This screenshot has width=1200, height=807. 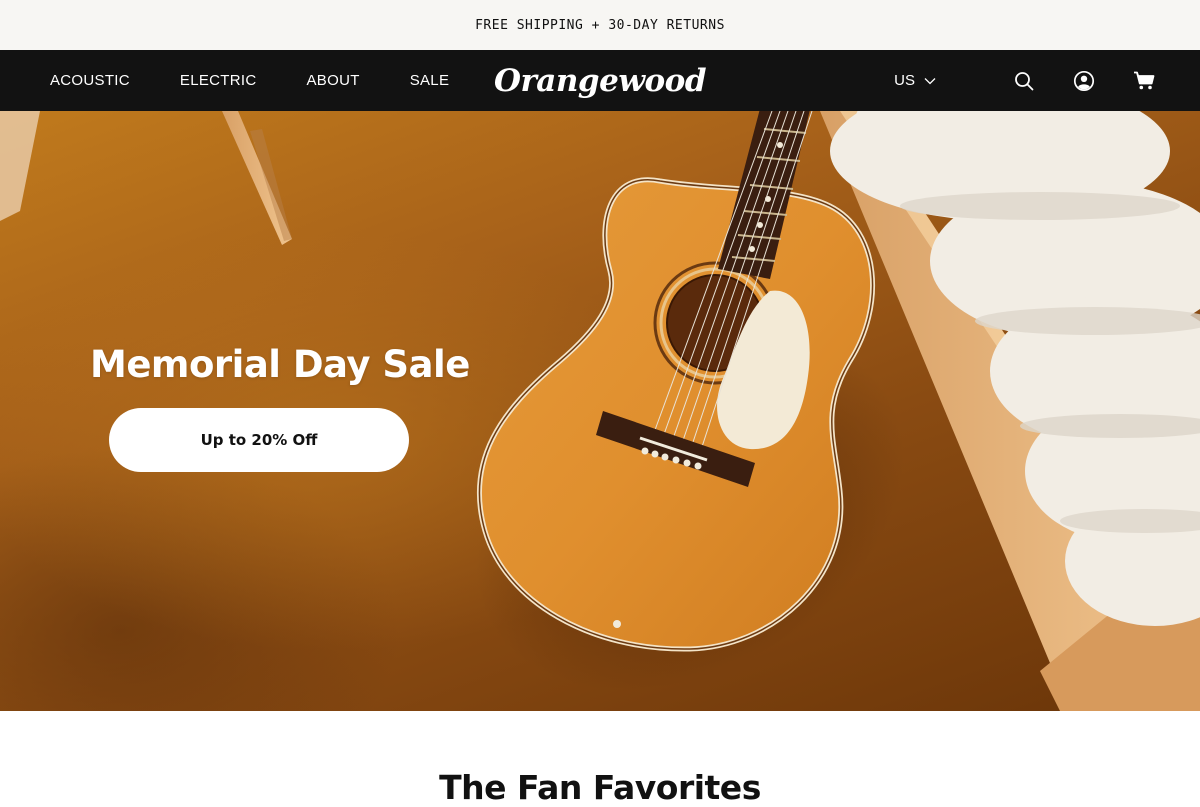 I want to click on search-button, so click(x=1024, y=81).